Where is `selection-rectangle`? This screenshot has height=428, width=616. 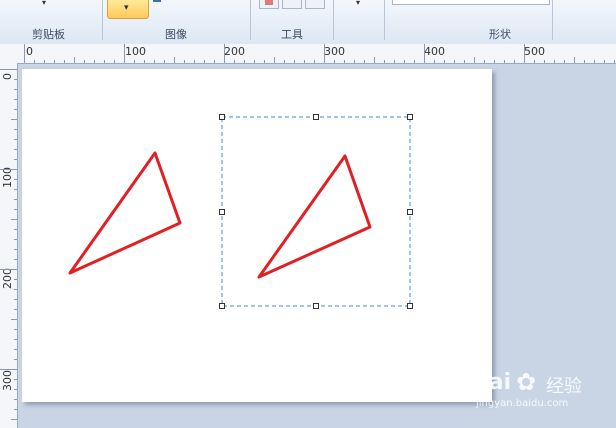
selection-rectangle is located at coordinates (316, 211).